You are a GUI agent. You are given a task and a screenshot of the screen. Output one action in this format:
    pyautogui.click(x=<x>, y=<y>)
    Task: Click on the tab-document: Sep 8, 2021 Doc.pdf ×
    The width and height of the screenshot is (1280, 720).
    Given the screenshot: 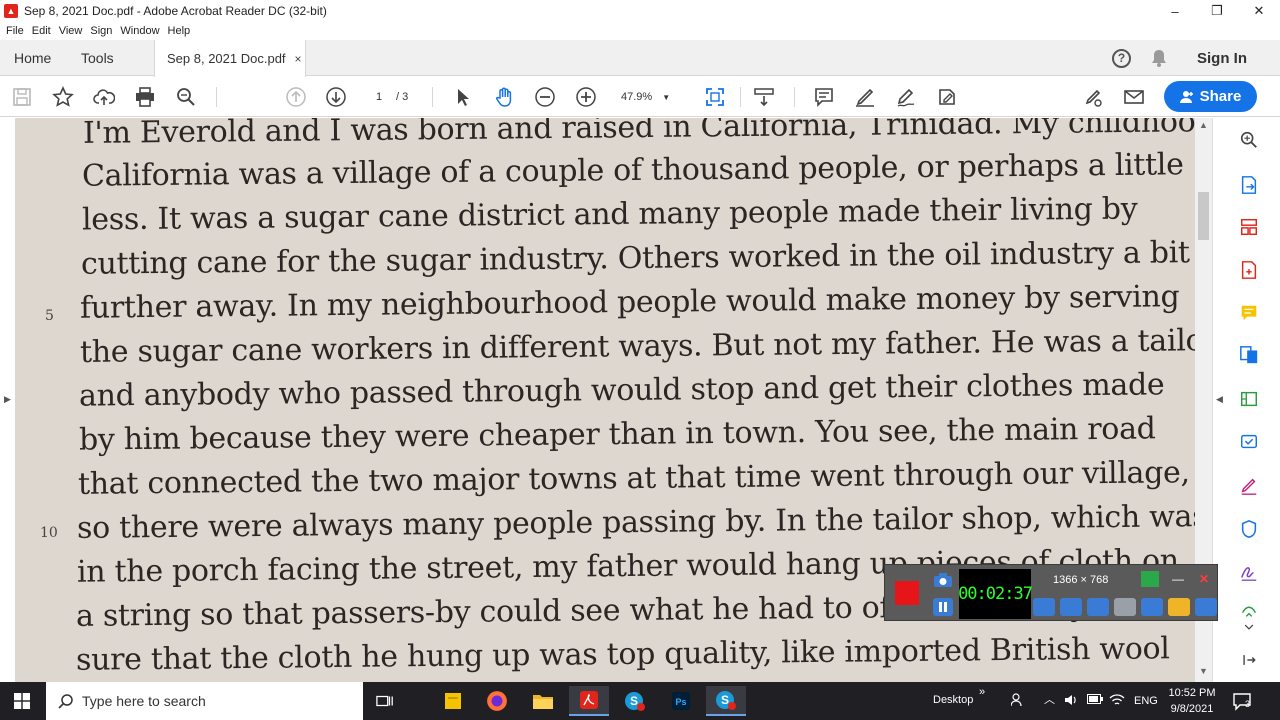 What is the action you would take?
    pyautogui.click(x=230, y=58)
    